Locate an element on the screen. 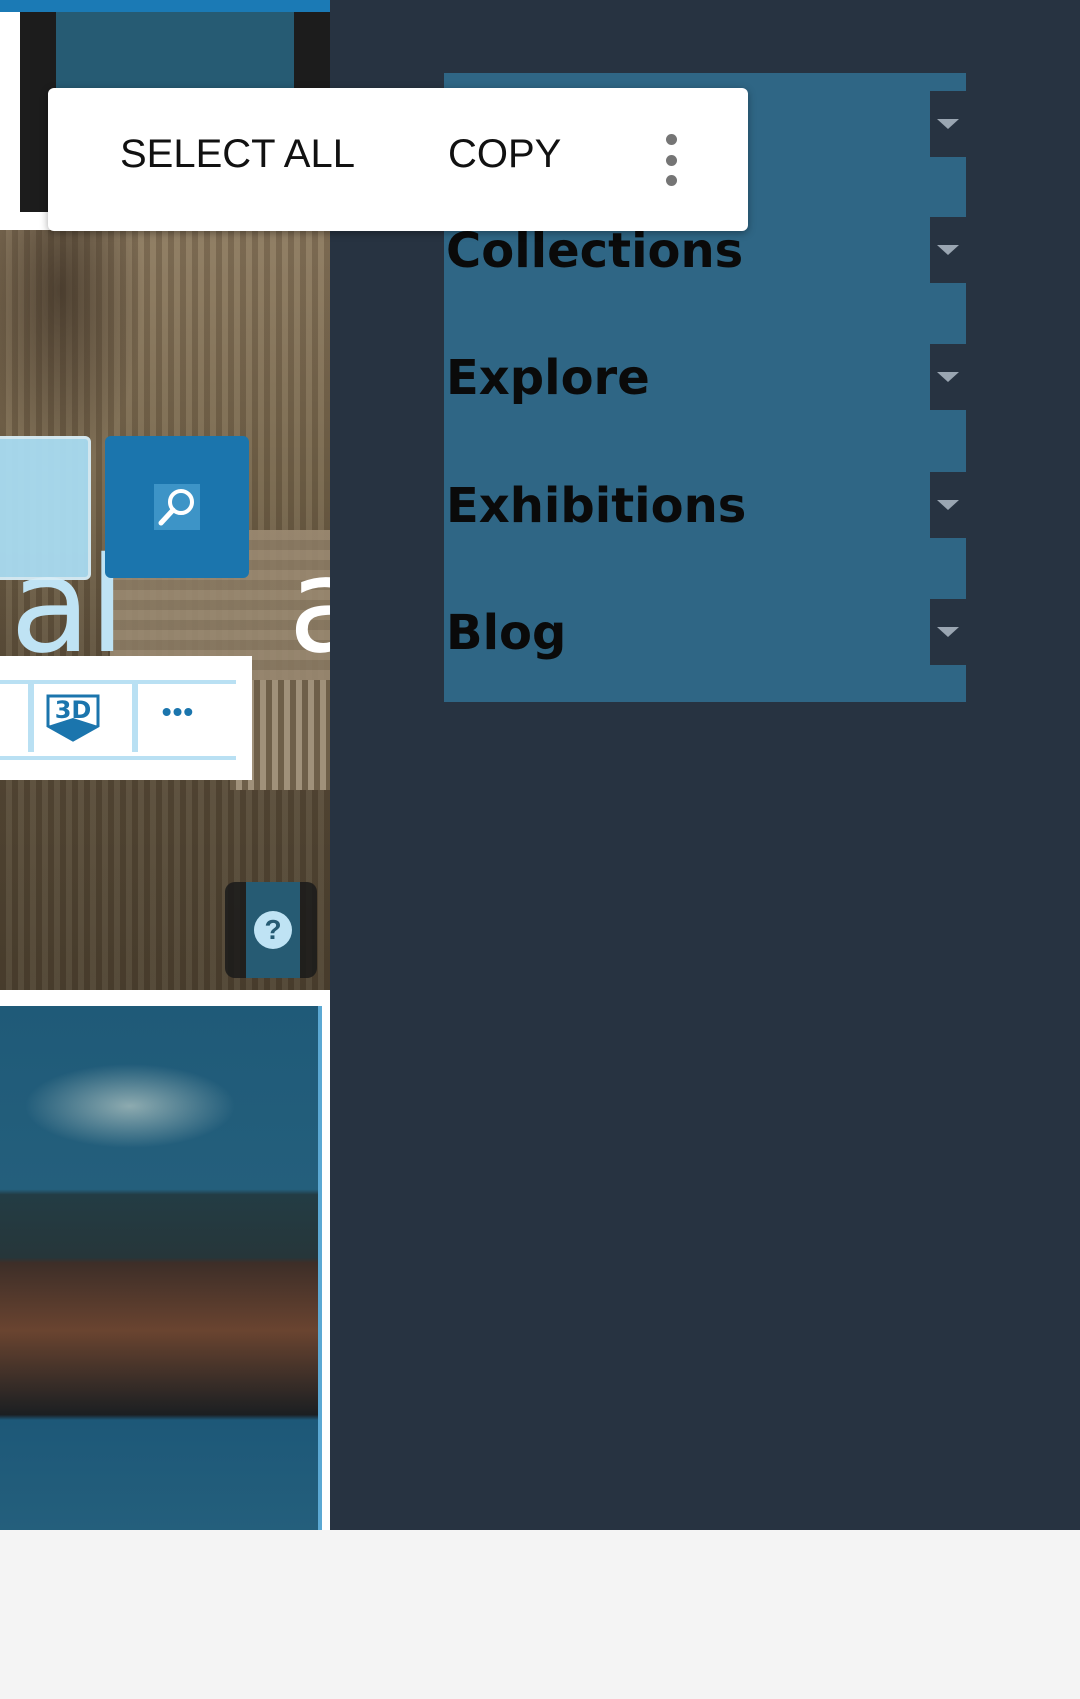 The width and height of the screenshot is (1080, 1699). copy-button: COPY is located at coordinates (504, 154).